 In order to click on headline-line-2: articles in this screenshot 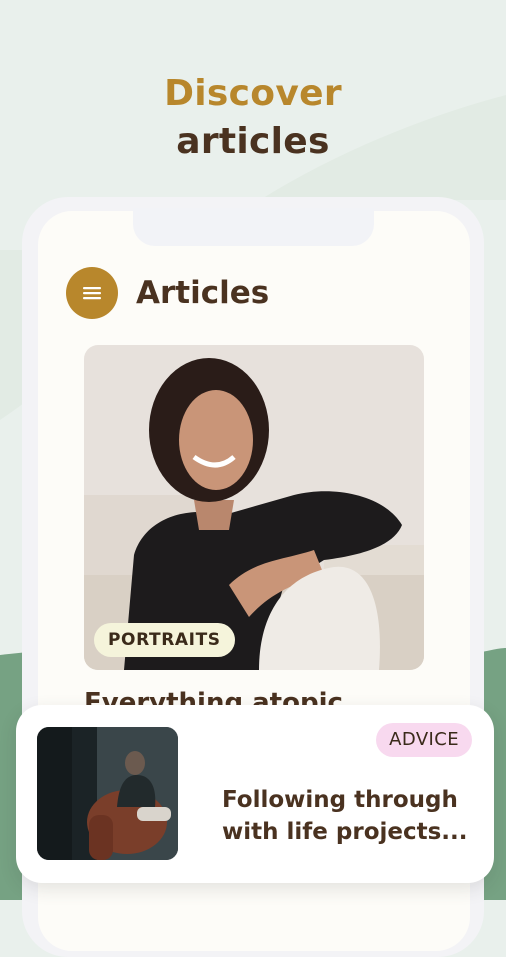, I will do `click(253, 141)`.